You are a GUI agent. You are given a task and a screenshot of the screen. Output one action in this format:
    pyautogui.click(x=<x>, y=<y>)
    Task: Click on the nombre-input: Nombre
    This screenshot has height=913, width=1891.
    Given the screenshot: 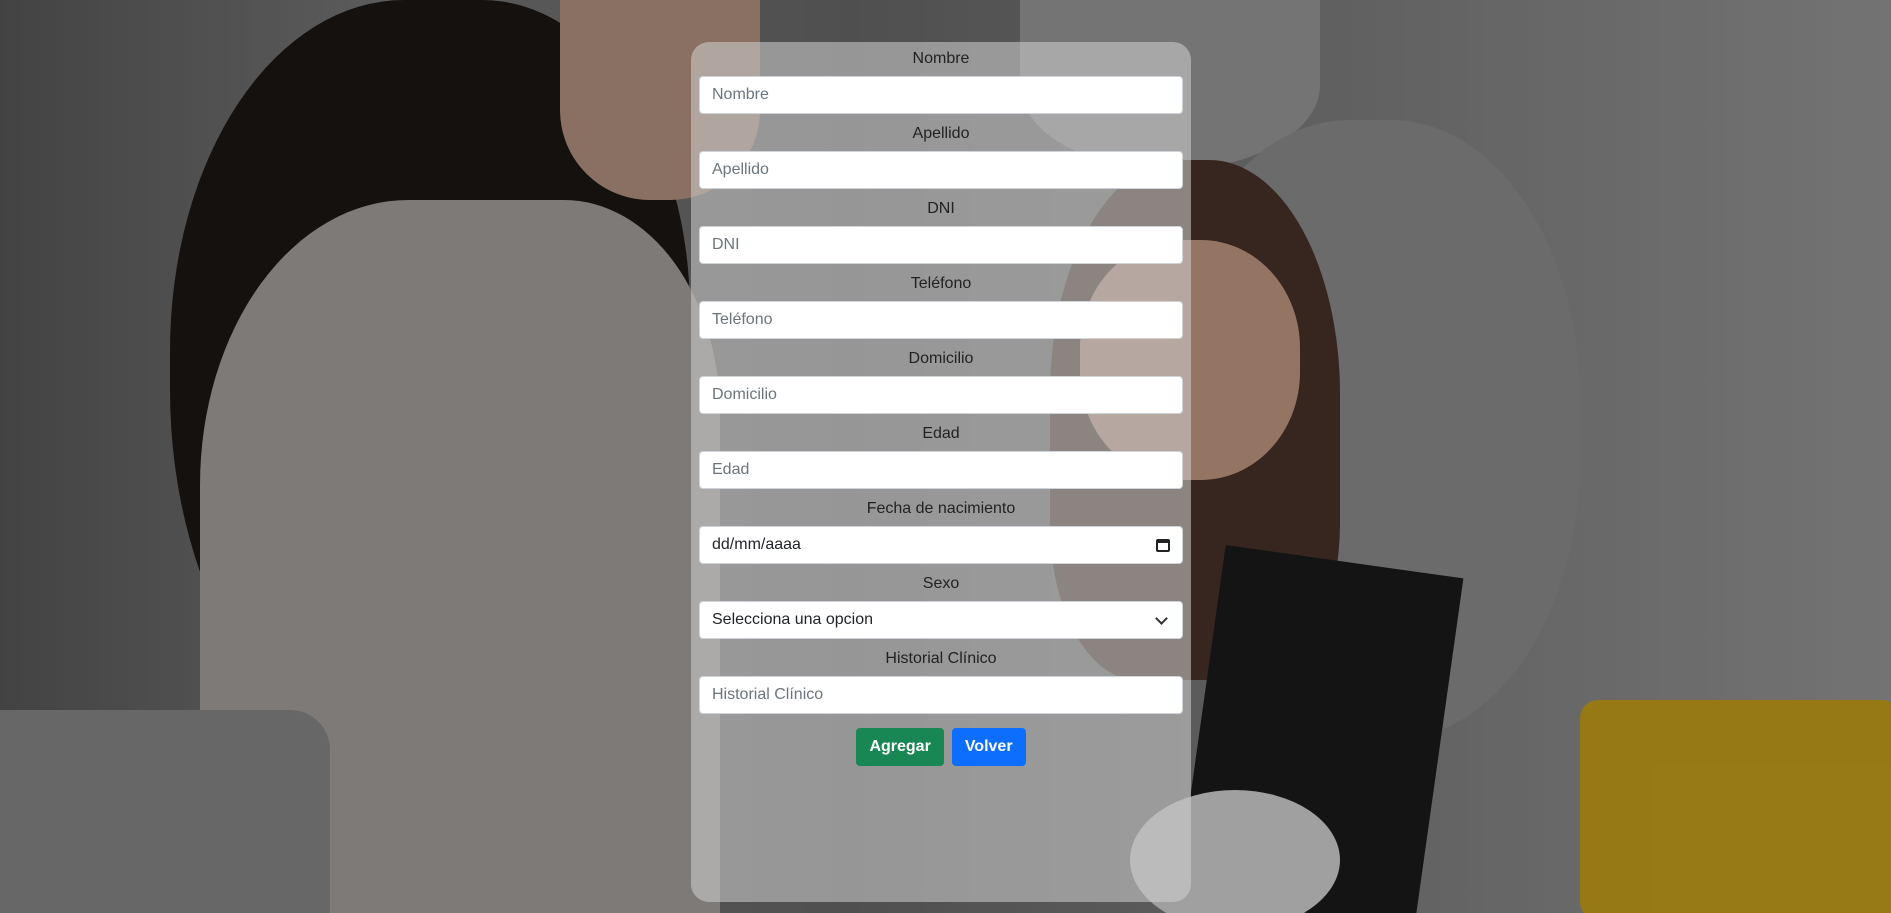 What is the action you would take?
    pyautogui.click(x=941, y=95)
    